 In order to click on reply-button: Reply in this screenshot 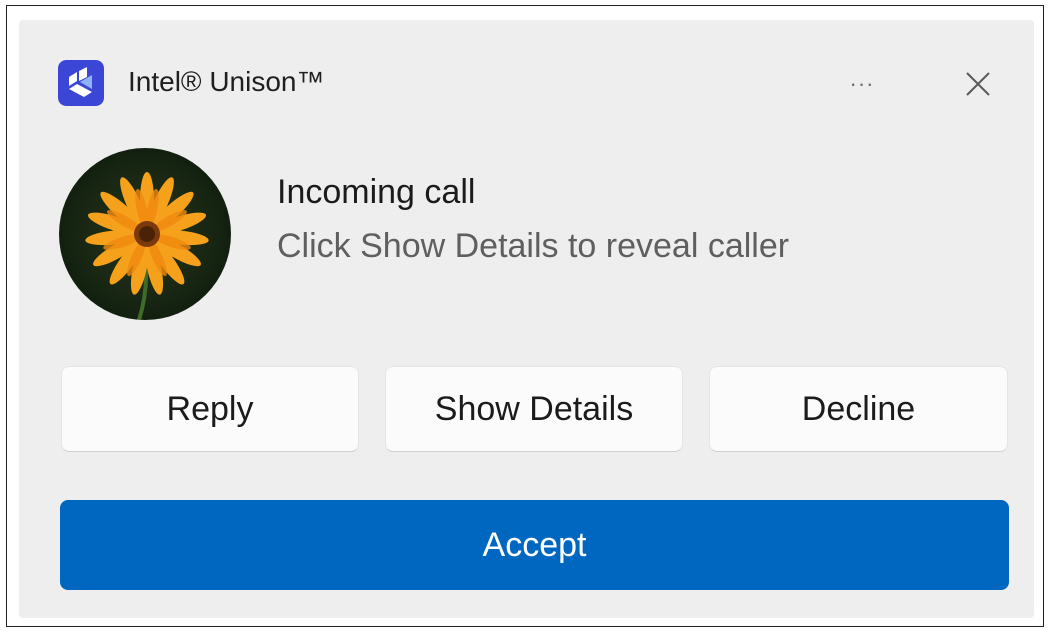, I will do `click(210, 409)`.